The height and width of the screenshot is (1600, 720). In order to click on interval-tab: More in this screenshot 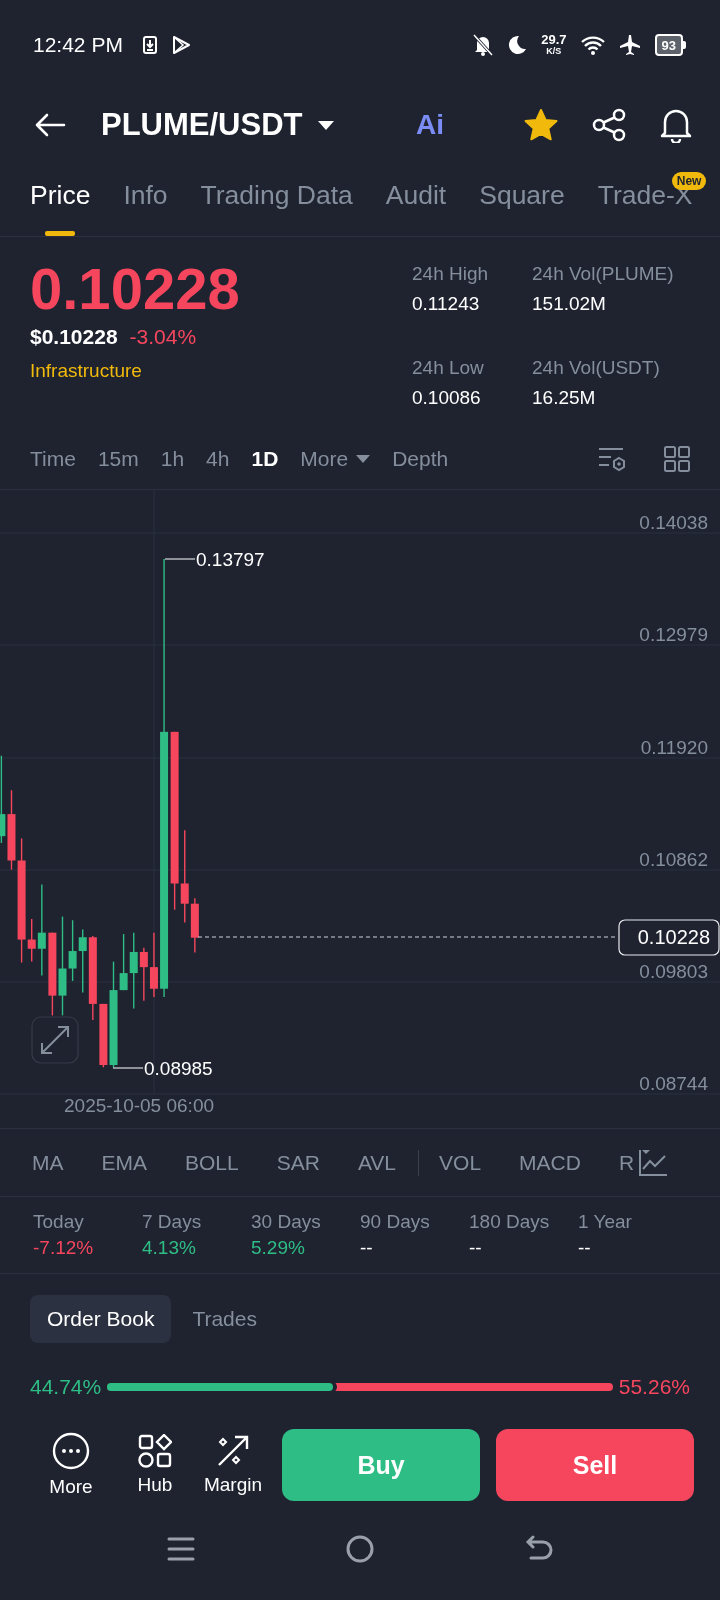, I will do `click(335, 459)`.